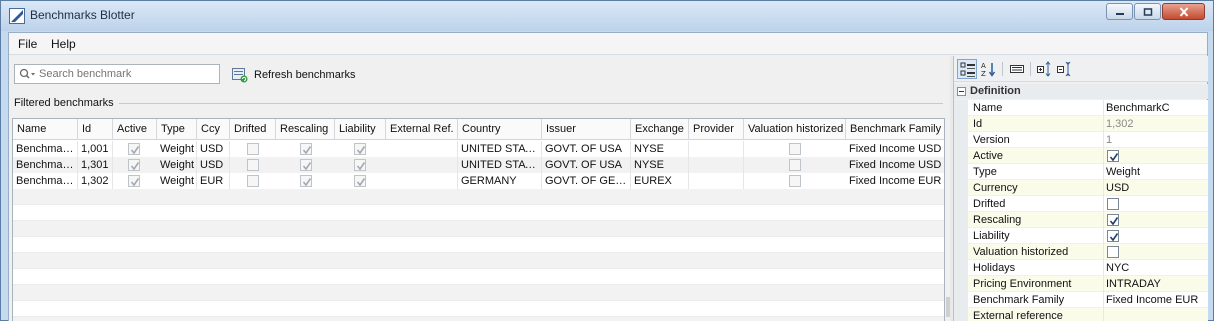 This screenshot has width=1214, height=321. Describe the element at coordinates (586, 129) in the screenshot. I see `column-header-issuer: Issuer` at that location.